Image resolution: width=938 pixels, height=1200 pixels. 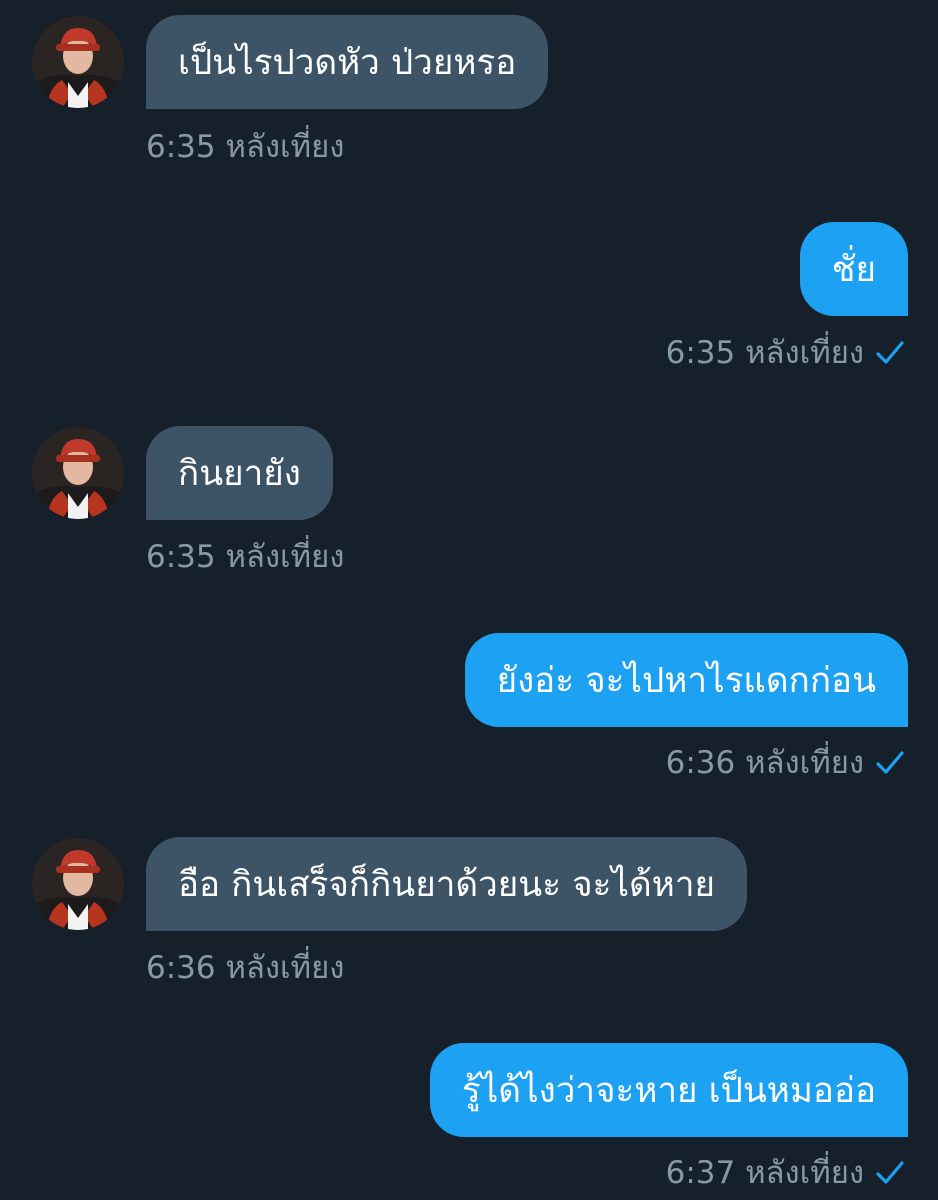 I want to click on message-bubble-incoming: กินยายัง, so click(x=239, y=473).